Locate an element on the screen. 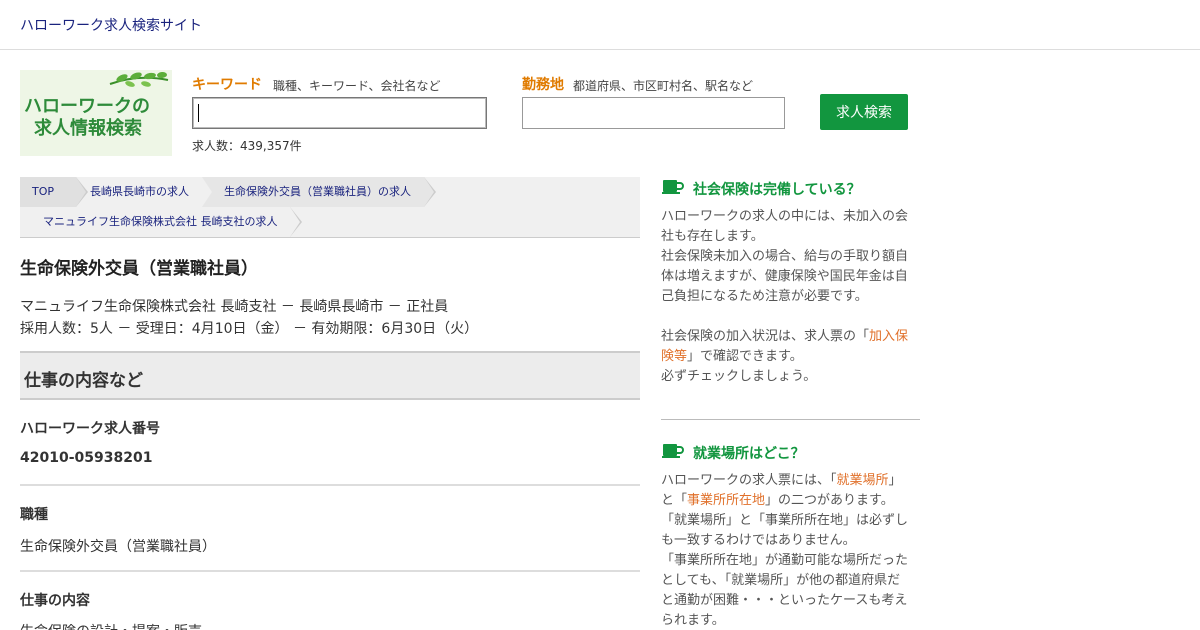 Image resolution: width=1200 pixels, height=630 pixels. job-meta-dates: 採用人数：5人 － 受理日：4月10日（金） － 有効期限：6月30日（火） is located at coordinates (249, 329).